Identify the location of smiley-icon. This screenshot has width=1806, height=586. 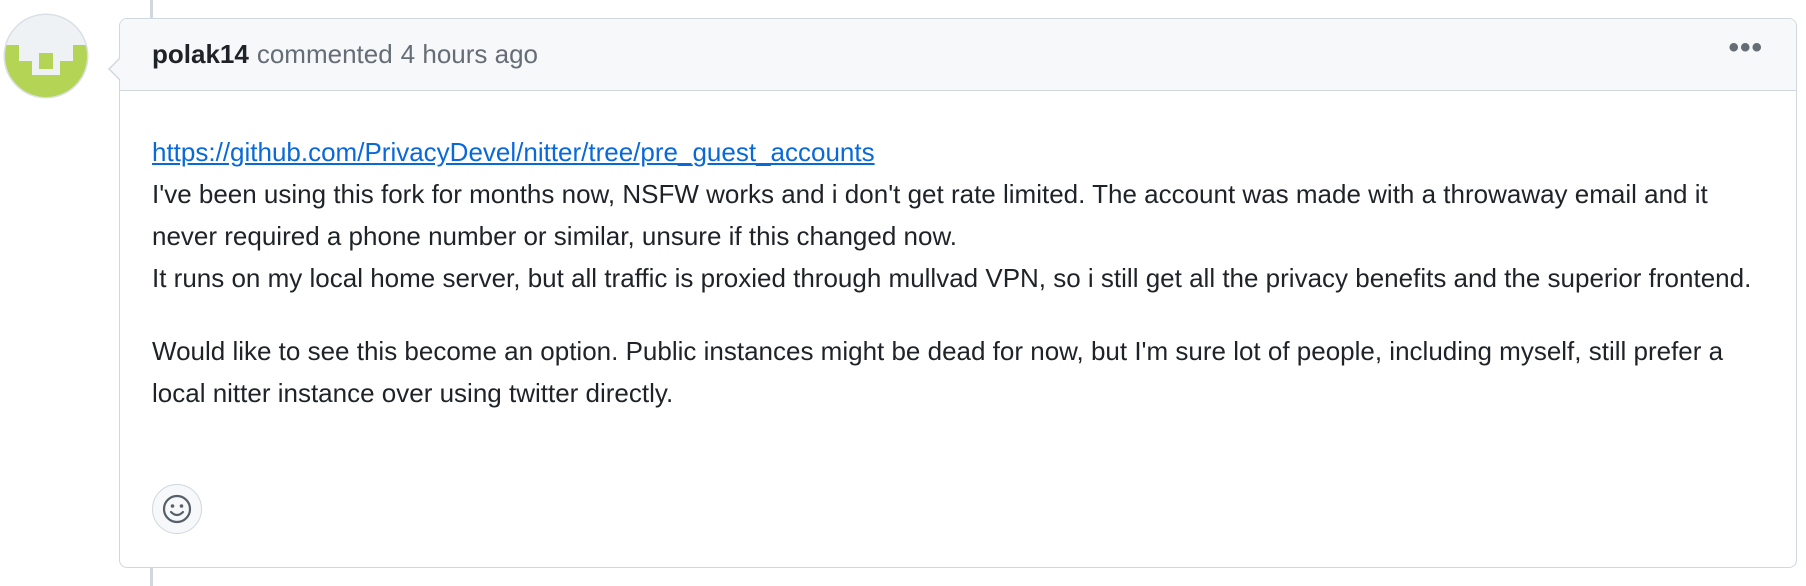
(177, 509).